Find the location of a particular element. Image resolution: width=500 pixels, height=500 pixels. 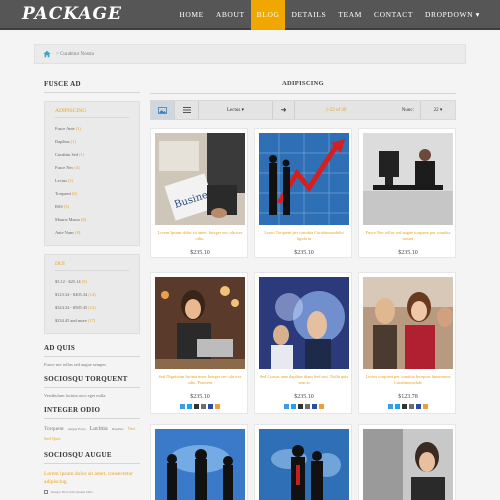

ad-quis-text: Fusce nec tellus sed augue semper. is located at coordinates (75, 364).